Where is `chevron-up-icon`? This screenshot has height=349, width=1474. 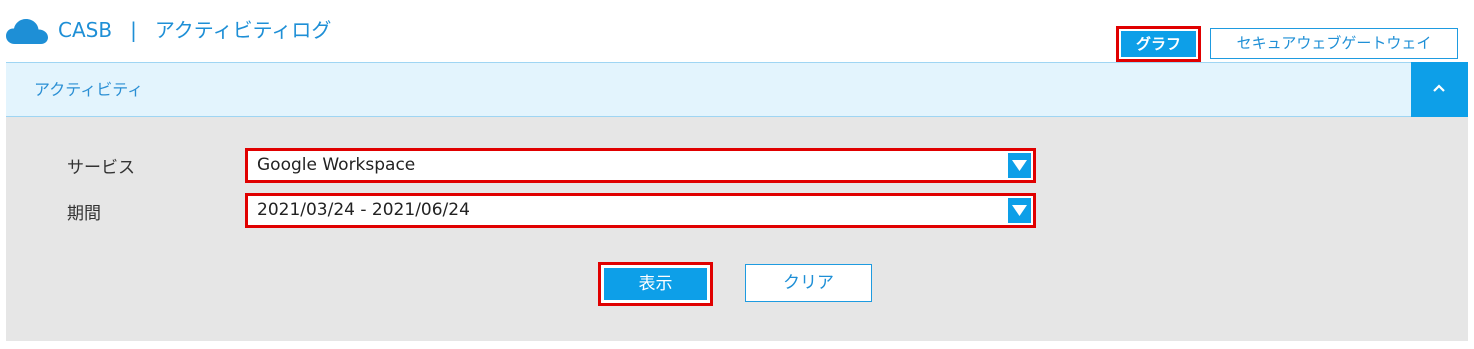 chevron-up-icon is located at coordinates (1439, 88).